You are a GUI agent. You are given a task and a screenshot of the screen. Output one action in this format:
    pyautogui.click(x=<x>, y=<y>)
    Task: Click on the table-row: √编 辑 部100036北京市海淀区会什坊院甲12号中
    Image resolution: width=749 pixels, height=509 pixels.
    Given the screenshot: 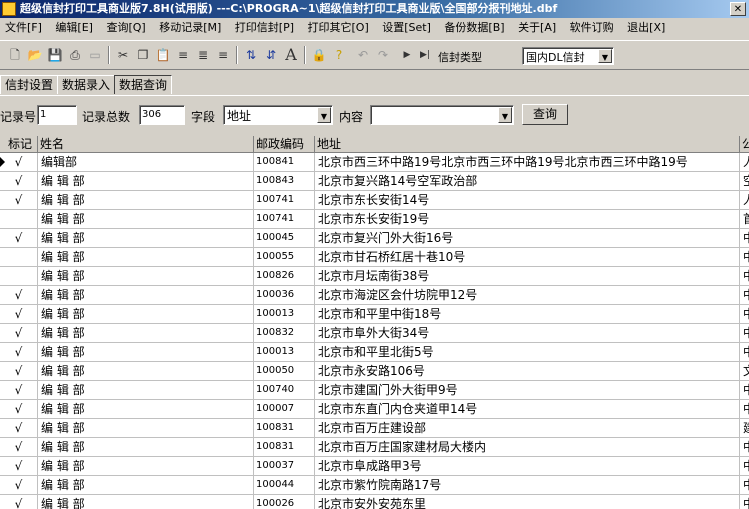 What is the action you would take?
    pyautogui.click(x=374, y=295)
    